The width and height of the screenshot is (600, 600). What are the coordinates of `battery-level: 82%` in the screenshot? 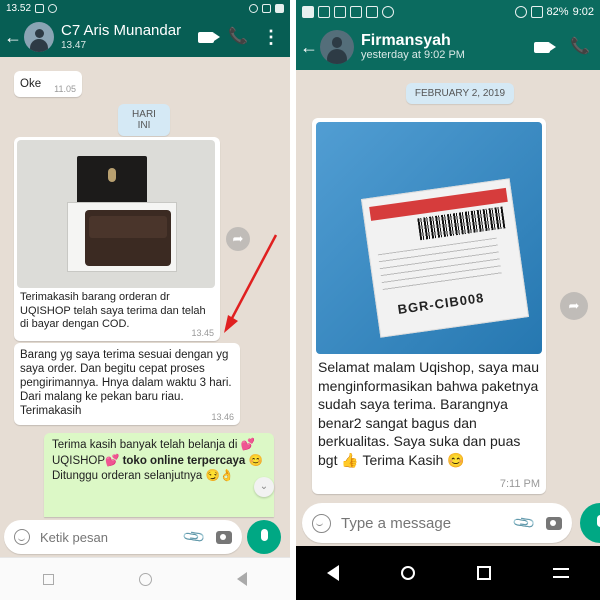 It's located at (557, 12).